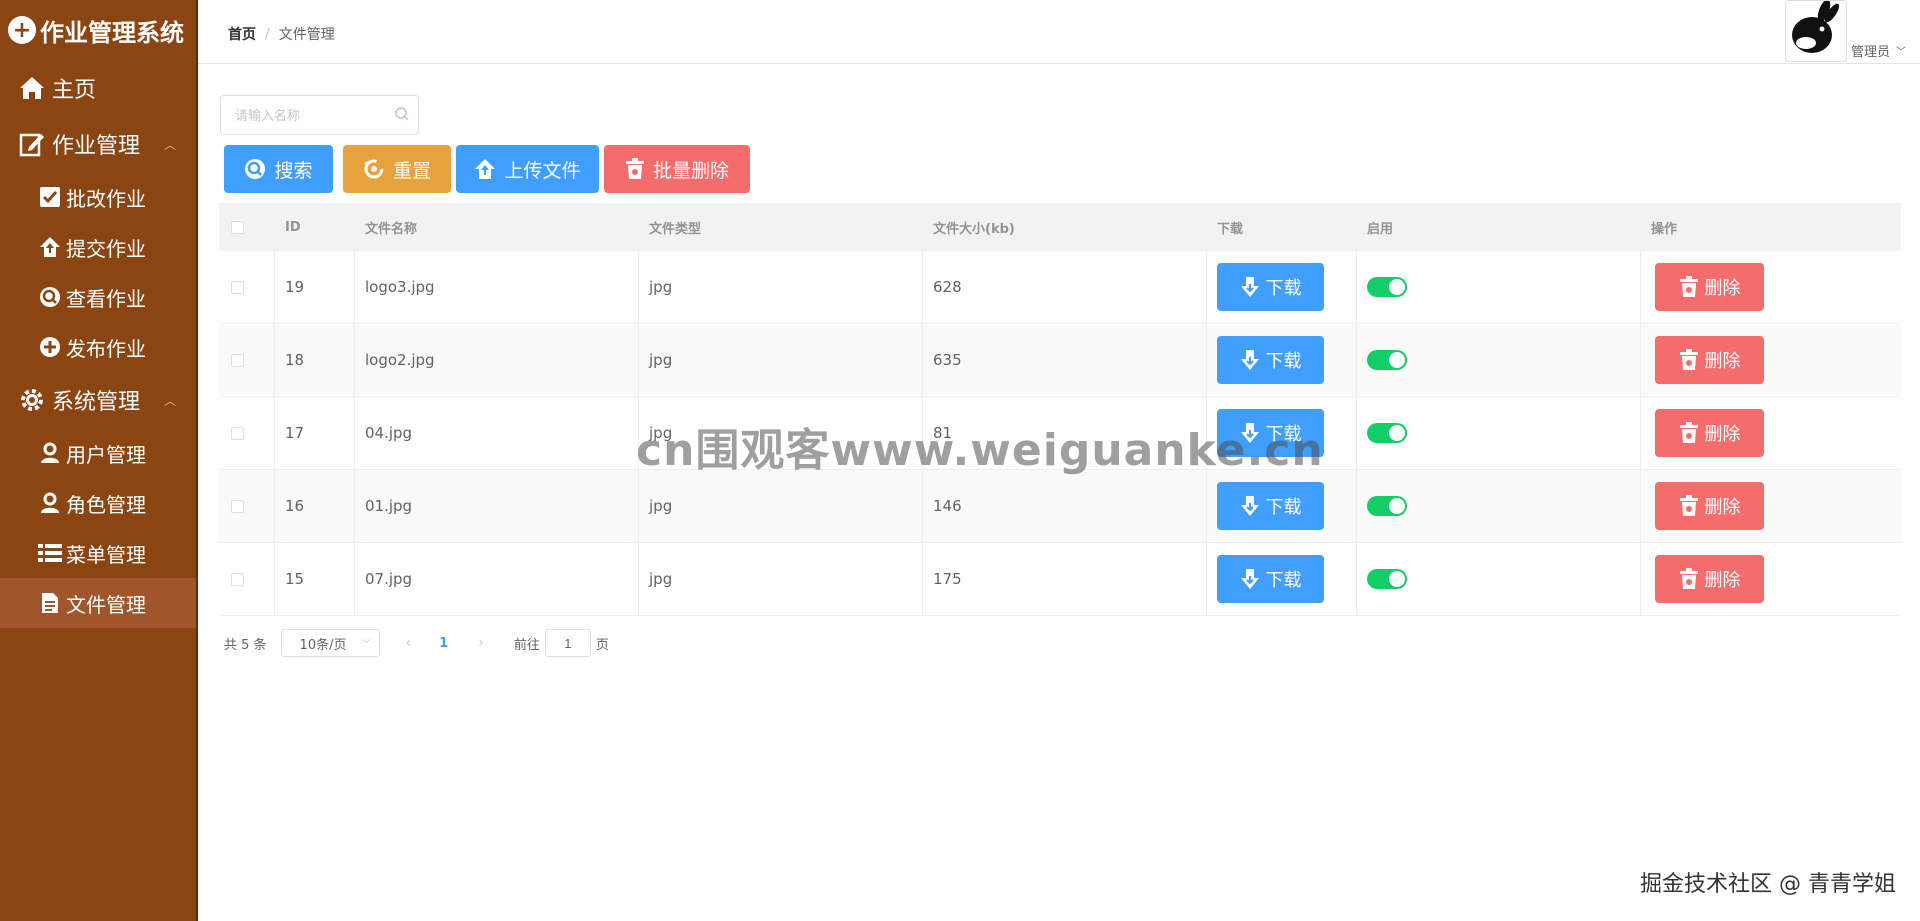  What do you see at coordinates (1065, 506) in the screenshot?
I see `size-cell: 146` at bounding box center [1065, 506].